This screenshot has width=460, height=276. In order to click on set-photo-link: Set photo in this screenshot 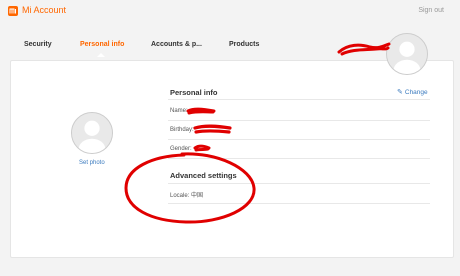, I will do `click(92, 163)`.